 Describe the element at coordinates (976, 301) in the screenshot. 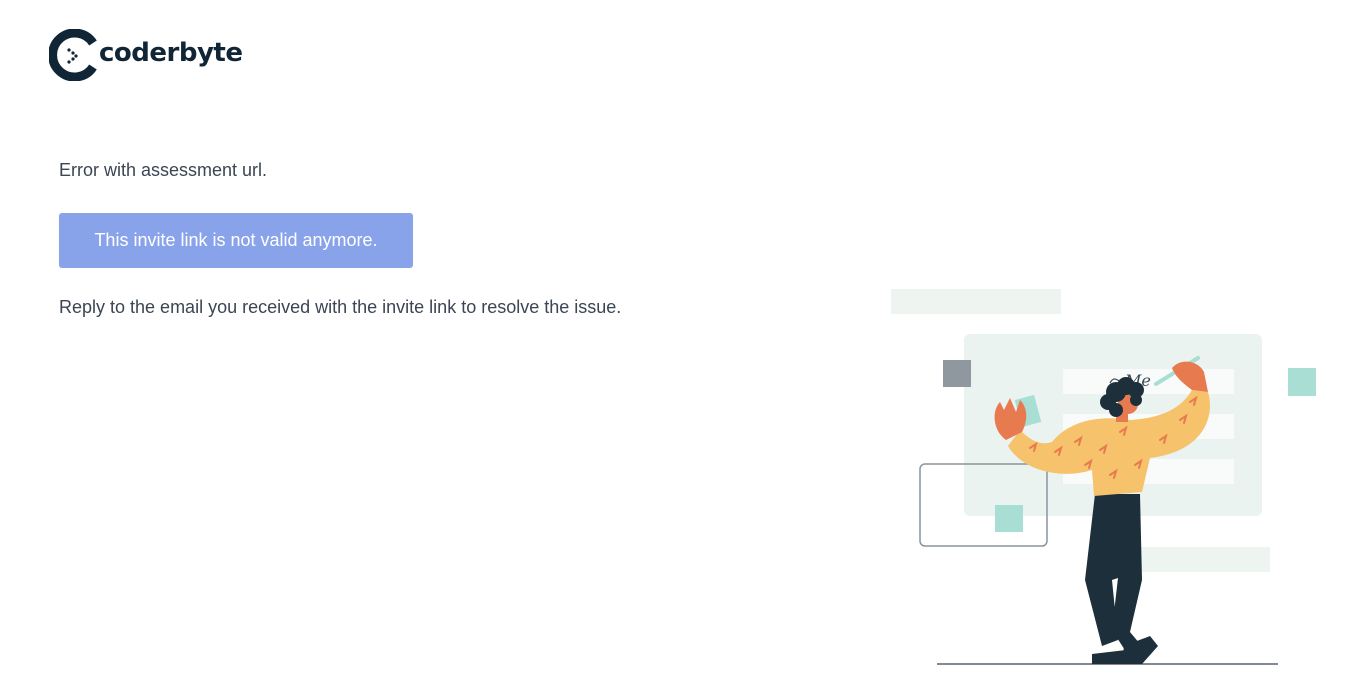

I see `bg-bar-top` at that location.